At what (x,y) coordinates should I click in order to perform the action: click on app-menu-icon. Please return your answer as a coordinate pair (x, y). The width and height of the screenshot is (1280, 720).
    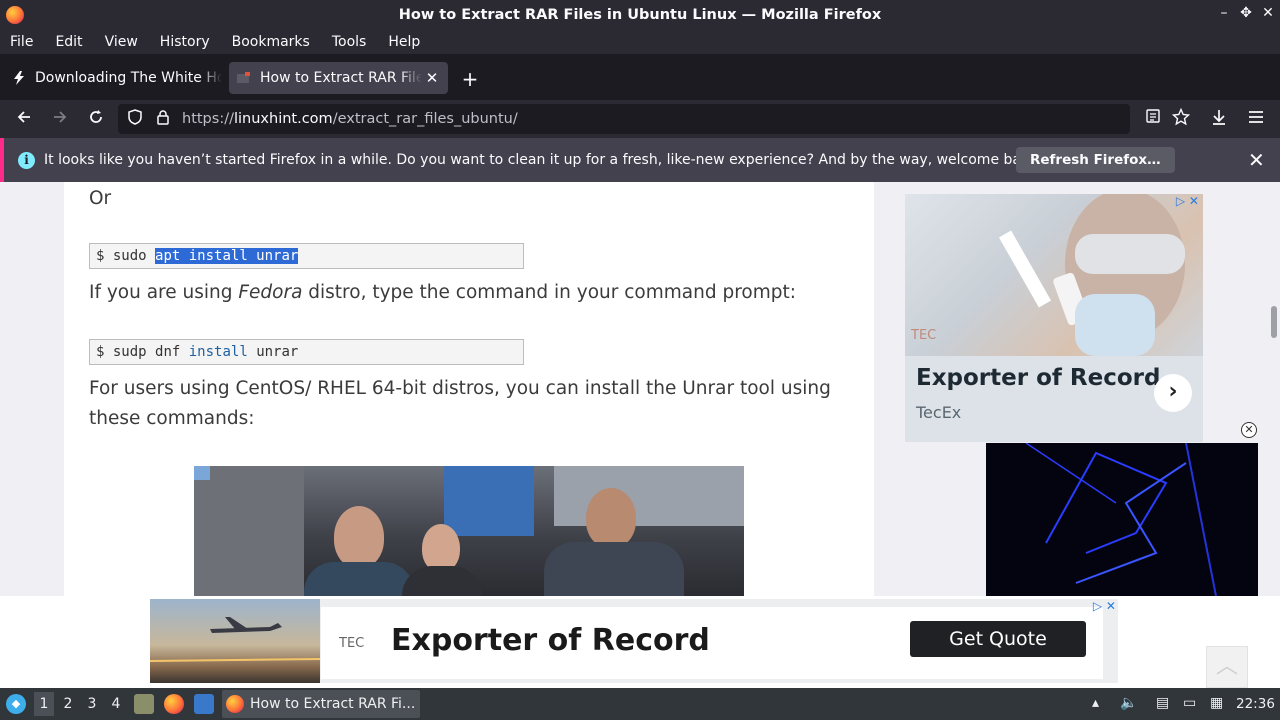
    Looking at the image, I should click on (1256, 119).